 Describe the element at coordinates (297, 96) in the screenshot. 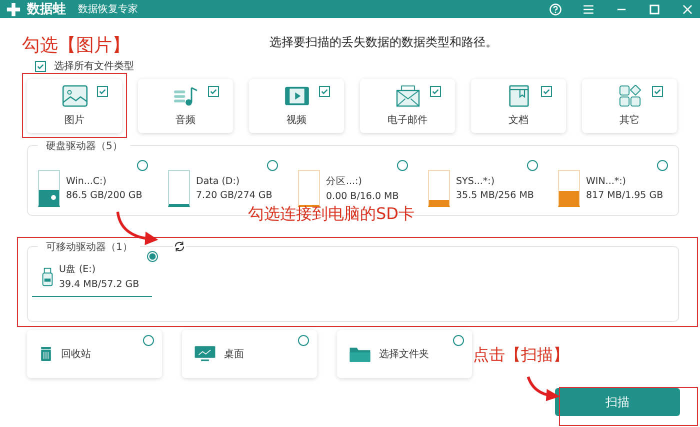

I see `film-icon` at that location.